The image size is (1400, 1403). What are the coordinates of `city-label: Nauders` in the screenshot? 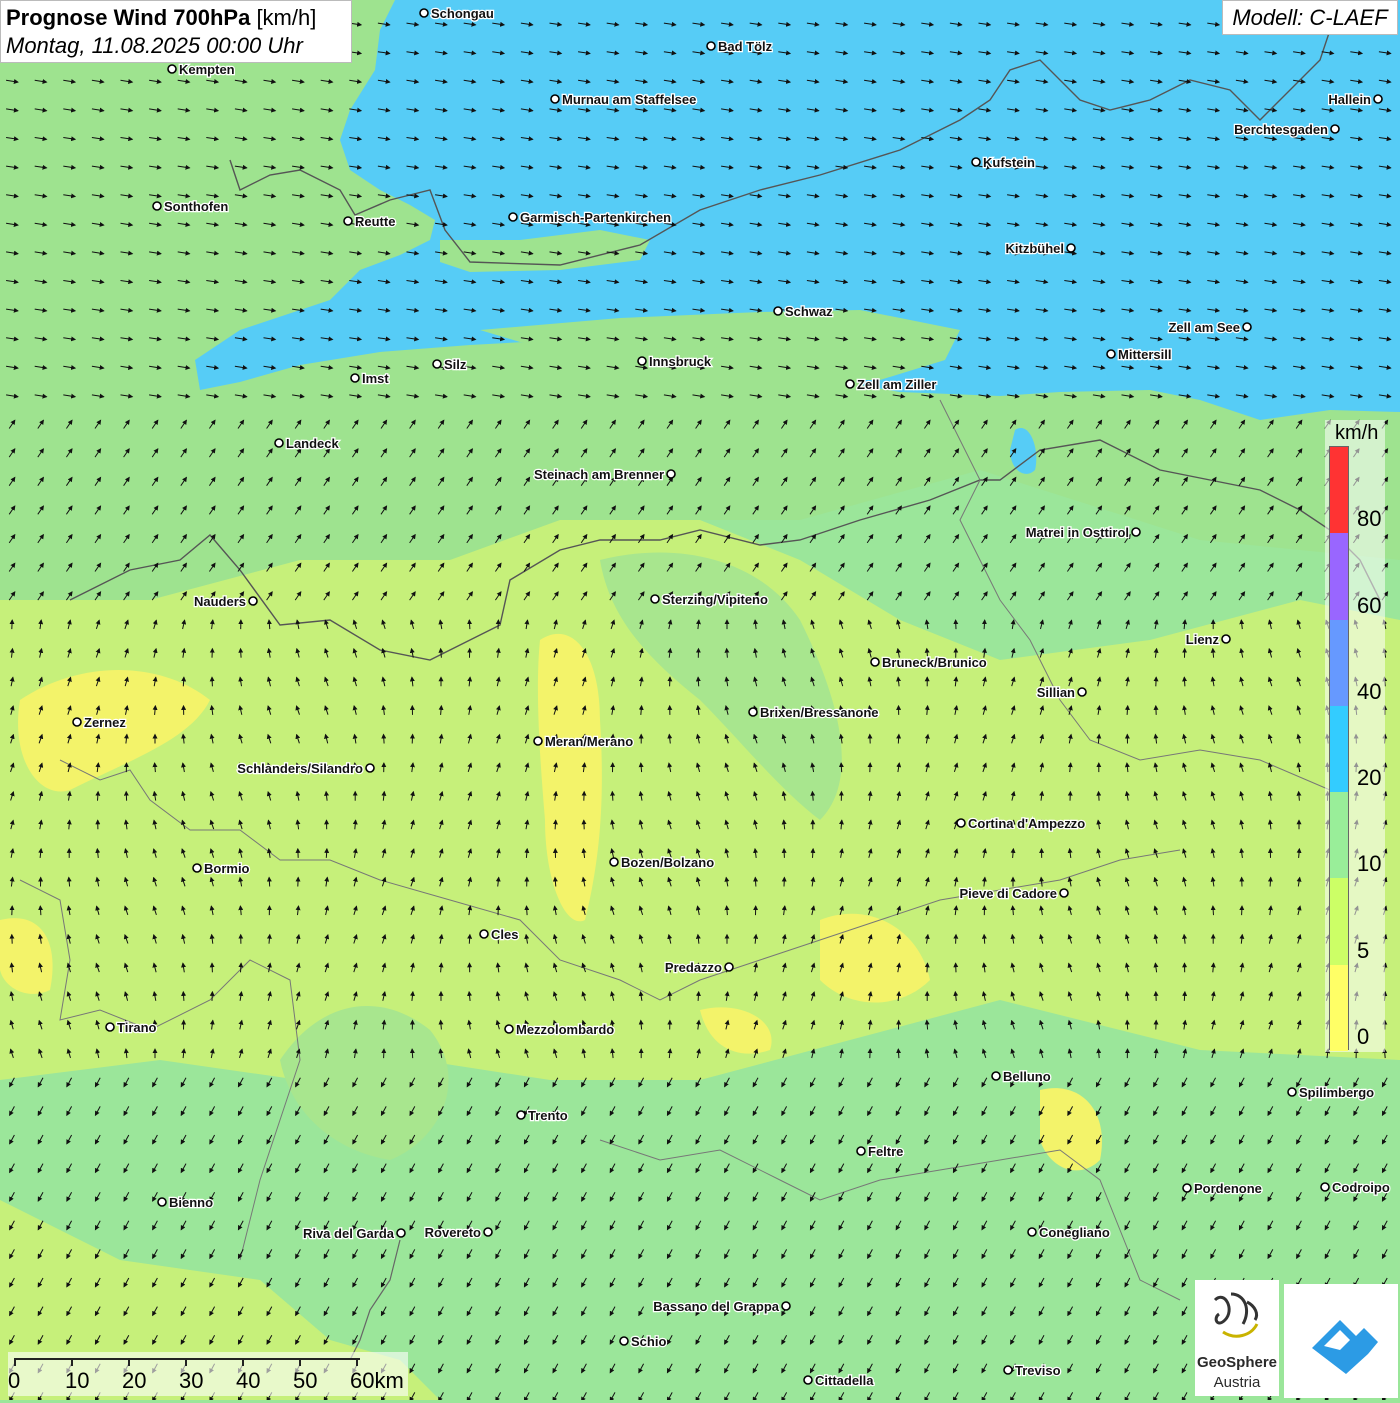 It's located at (220, 601).